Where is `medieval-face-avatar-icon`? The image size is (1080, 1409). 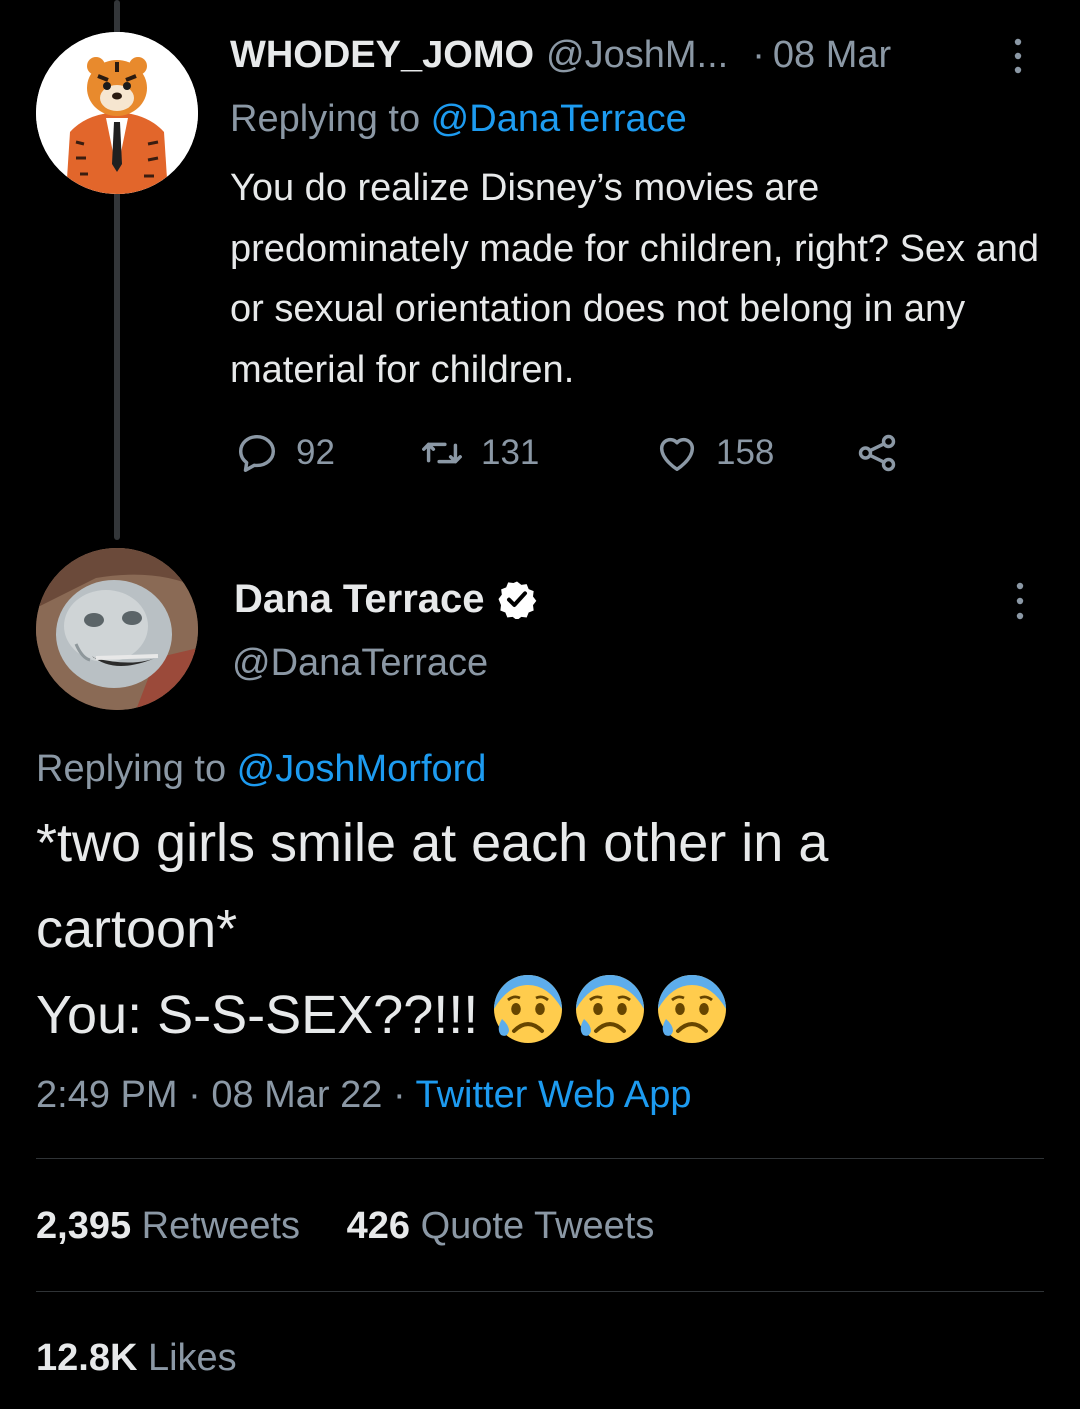
medieval-face-avatar-icon is located at coordinates (117, 629).